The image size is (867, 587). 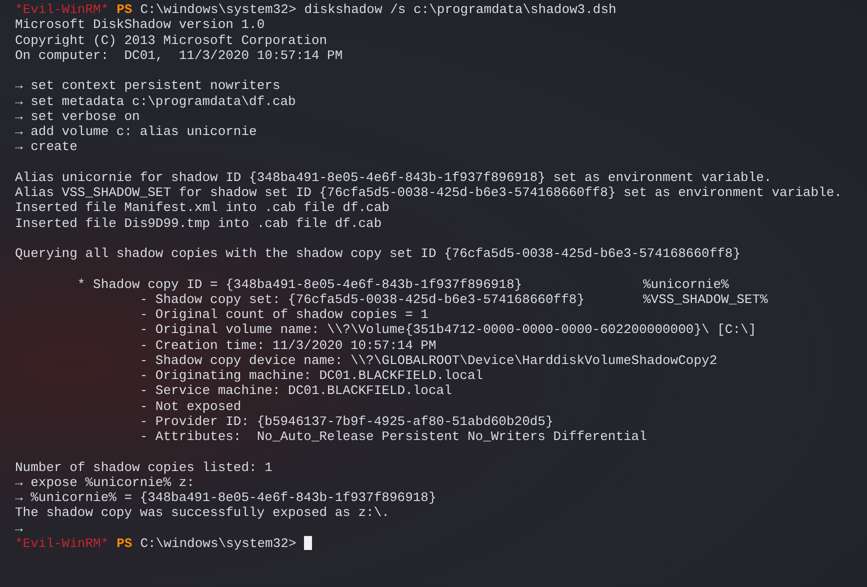 I want to click on output-line: On computer: DC01, 11/3/2020 10:57:14 PM, so click(x=179, y=55).